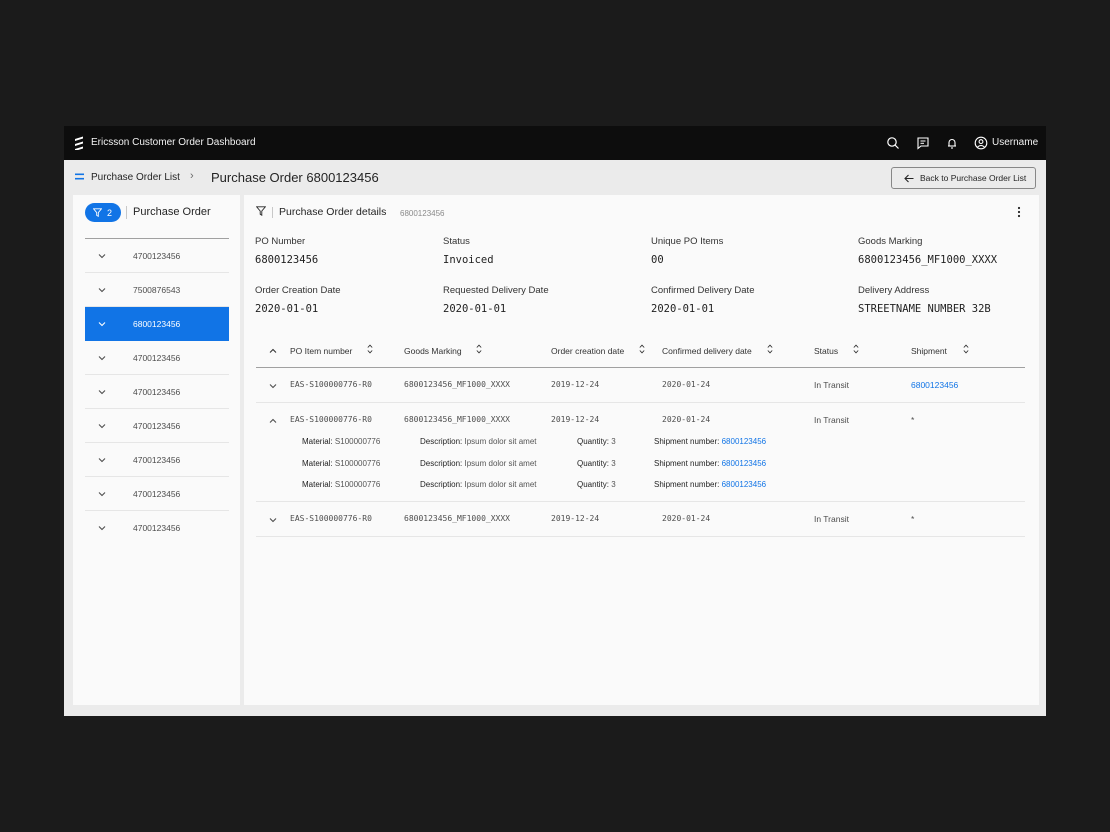 Image resolution: width=1110 pixels, height=832 pixels. I want to click on more-options-icon, so click(1019, 212).